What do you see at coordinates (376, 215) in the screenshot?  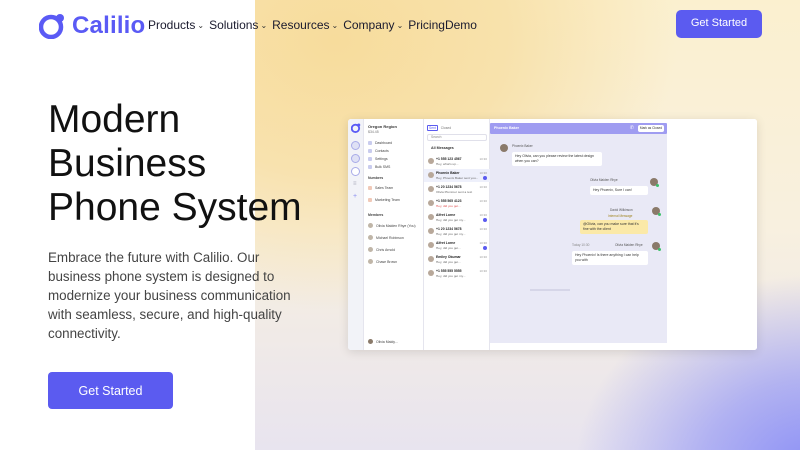 I see `members-section-title: Members` at bounding box center [376, 215].